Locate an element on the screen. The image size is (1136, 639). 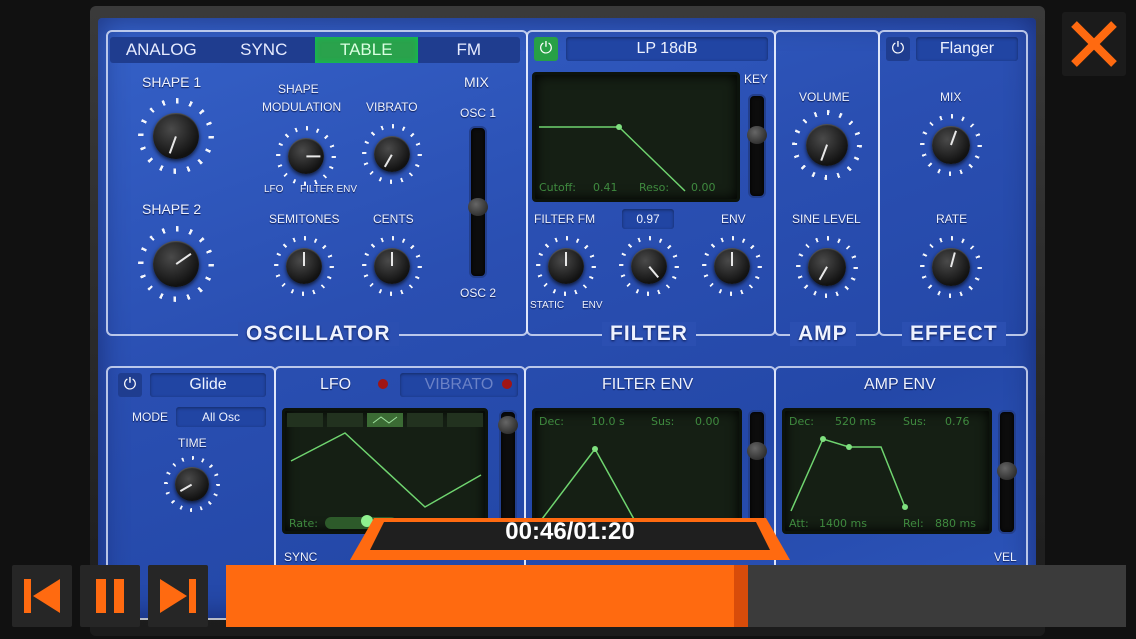
effect-title: EFFECT is located at coordinates (954, 334).